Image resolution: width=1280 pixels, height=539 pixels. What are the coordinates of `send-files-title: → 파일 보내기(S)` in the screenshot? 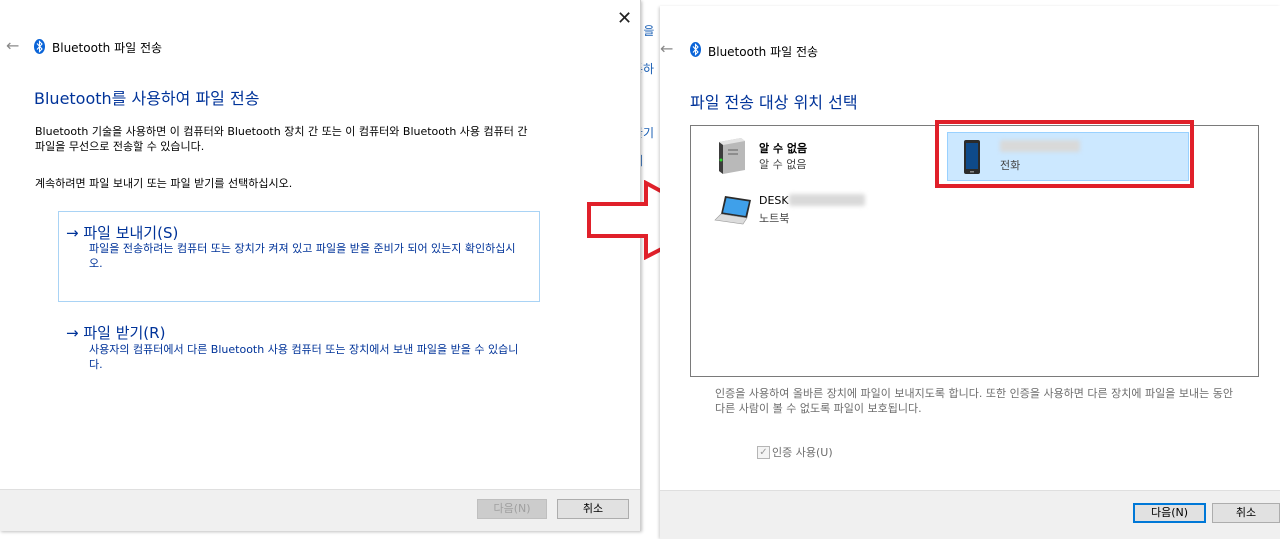 It's located at (122, 233).